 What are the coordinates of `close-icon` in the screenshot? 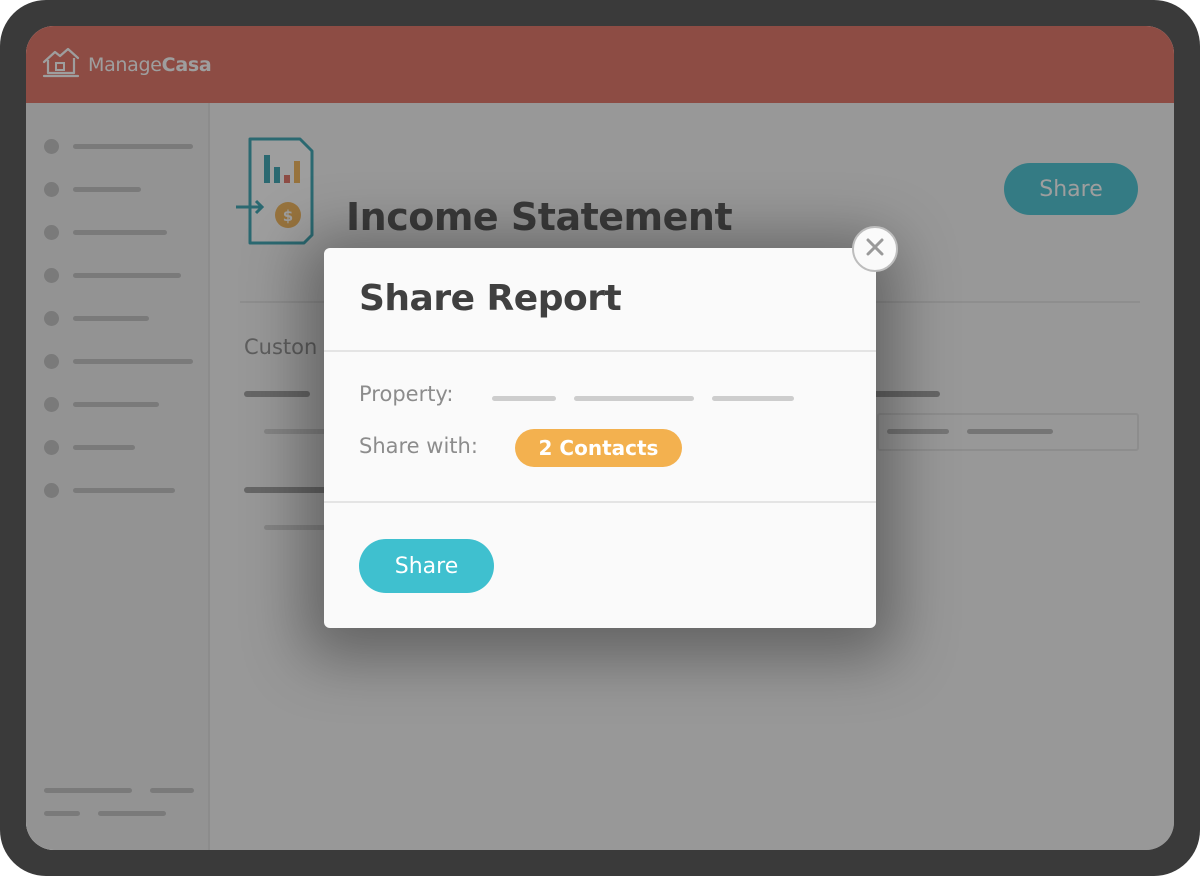 It's located at (875, 249).